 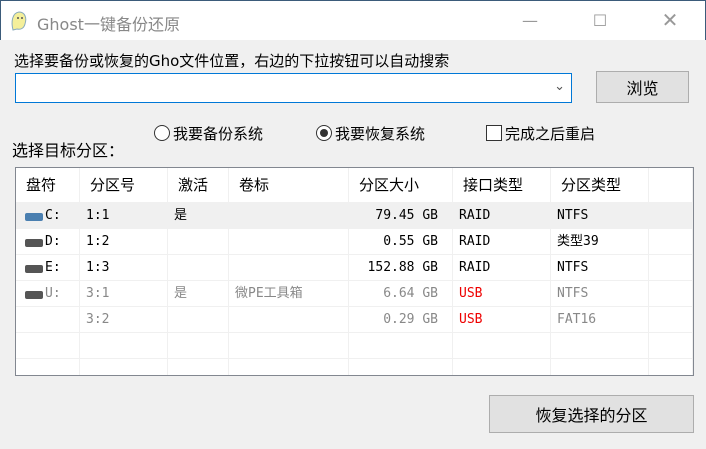 I want to click on cell-part: 1:3, so click(x=124, y=268).